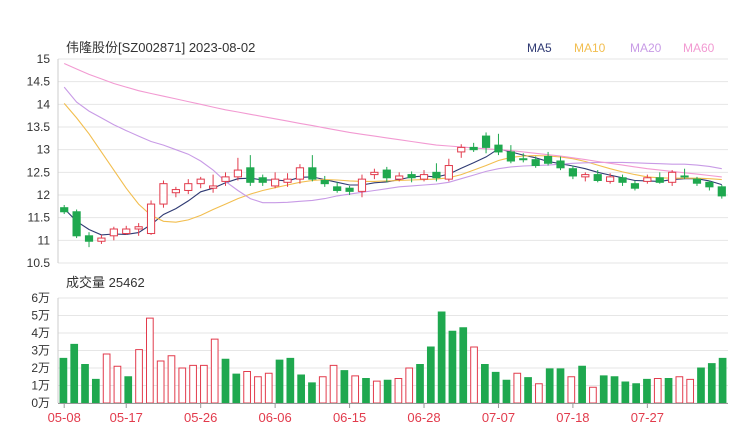 Image resolution: width=740 pixels, height=440 pixels. Describe the element at coordinates (39, 127) in the screenshot. I see `price-tick-label: 13.5` at that location.